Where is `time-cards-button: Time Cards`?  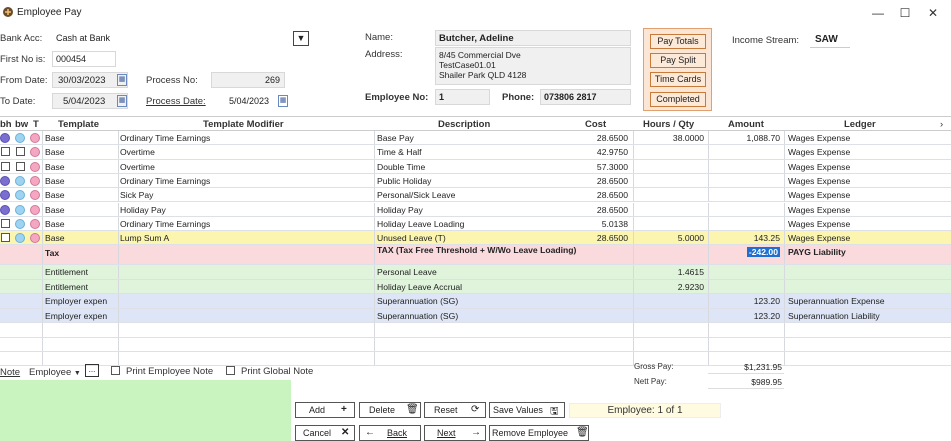 time-cards-button: Time Cards is located at coordinates (678, 79).